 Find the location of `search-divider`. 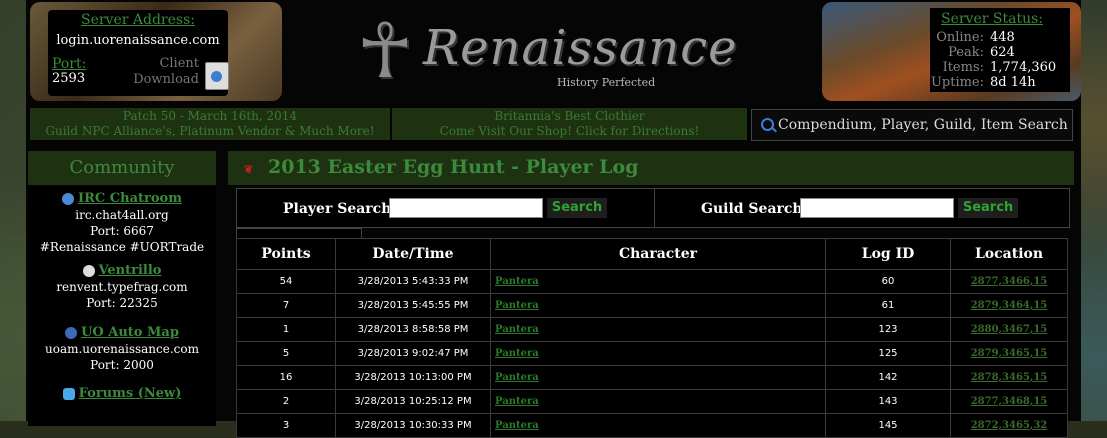

search-divider is located at coordinates (654, 208).